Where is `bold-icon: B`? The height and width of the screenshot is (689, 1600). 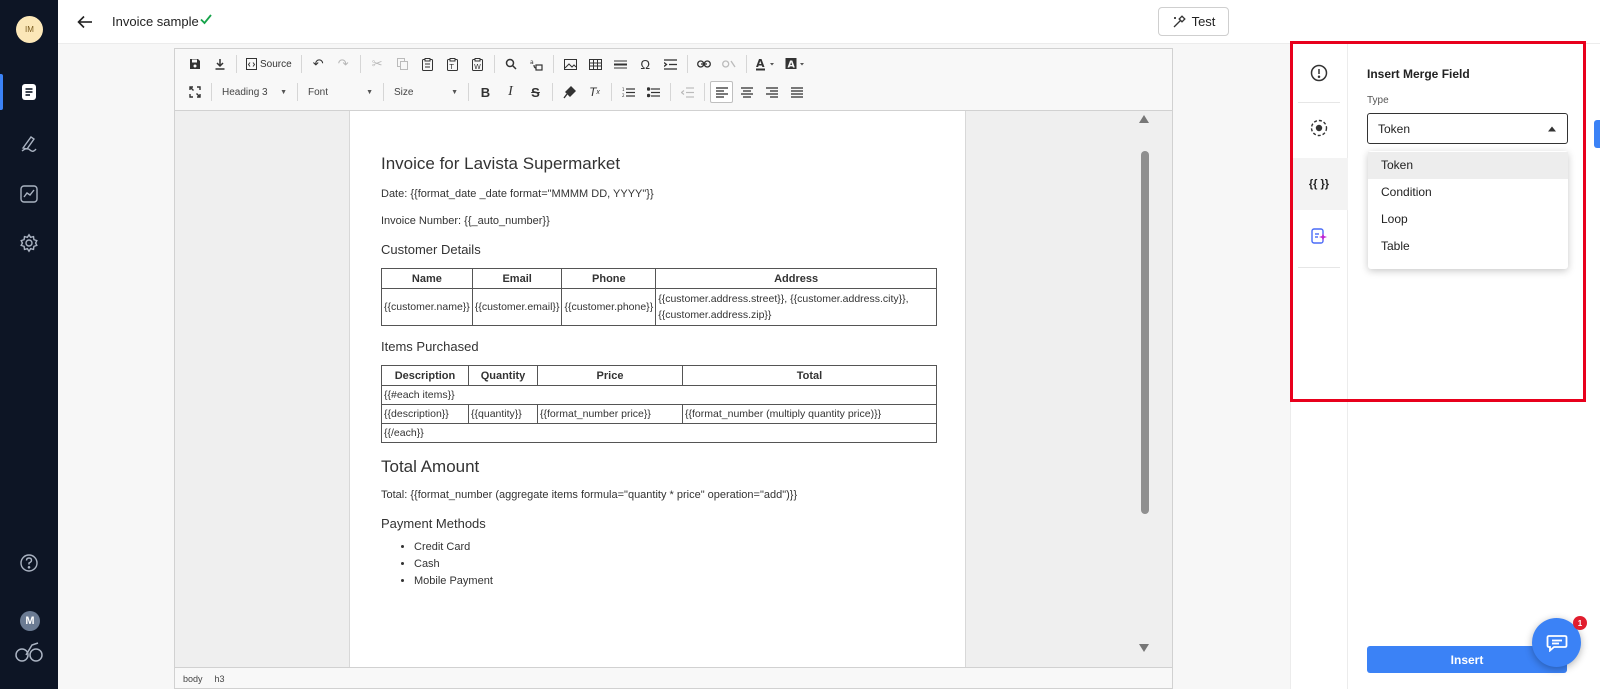
bold-icon: B is located at coordinates (485, 92).